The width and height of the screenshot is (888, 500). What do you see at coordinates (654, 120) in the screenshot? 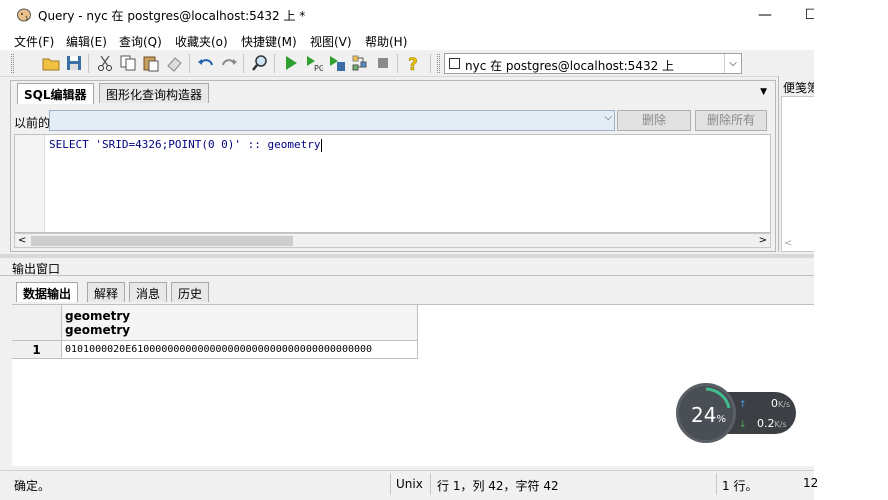
I see `delete-button: 删除` at bounding box center [654, 120].